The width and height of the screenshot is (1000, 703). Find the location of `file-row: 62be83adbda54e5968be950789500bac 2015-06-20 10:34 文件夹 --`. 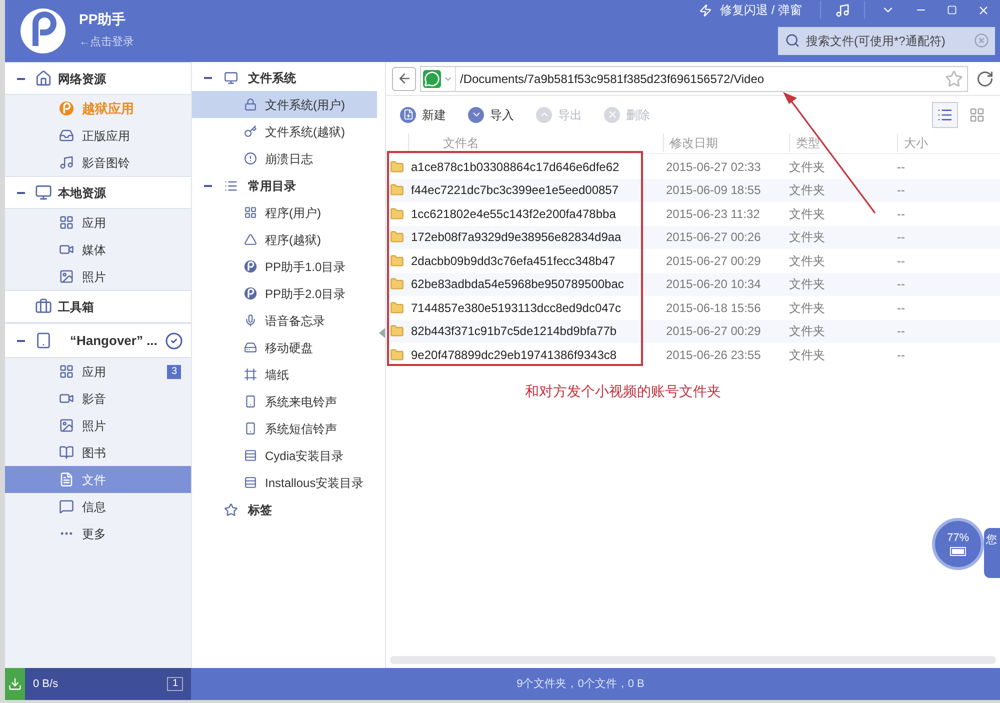

file-row: 62be83adbda54e5968be950789500bac 2015-06-20 10:34 文件夹 -- is located at coordinates (693, 284).